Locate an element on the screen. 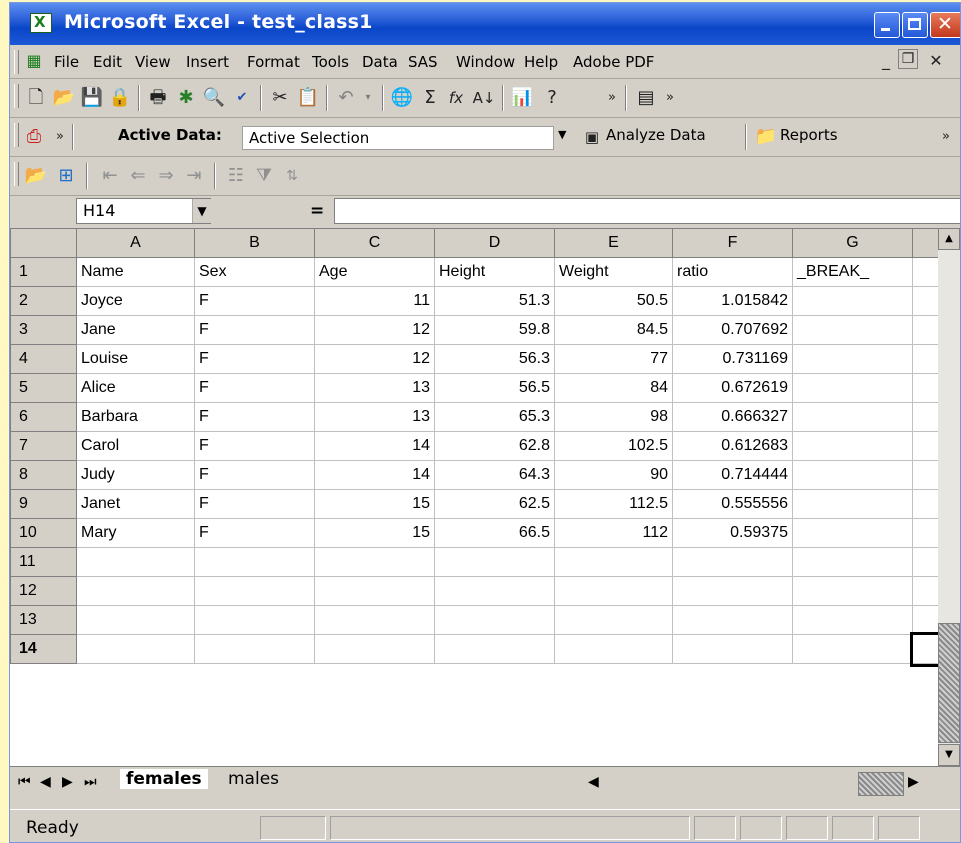 Image resolution: width=961 pixels, height=843 pixels. column-header-d: D is located at coordinates (494, 243).